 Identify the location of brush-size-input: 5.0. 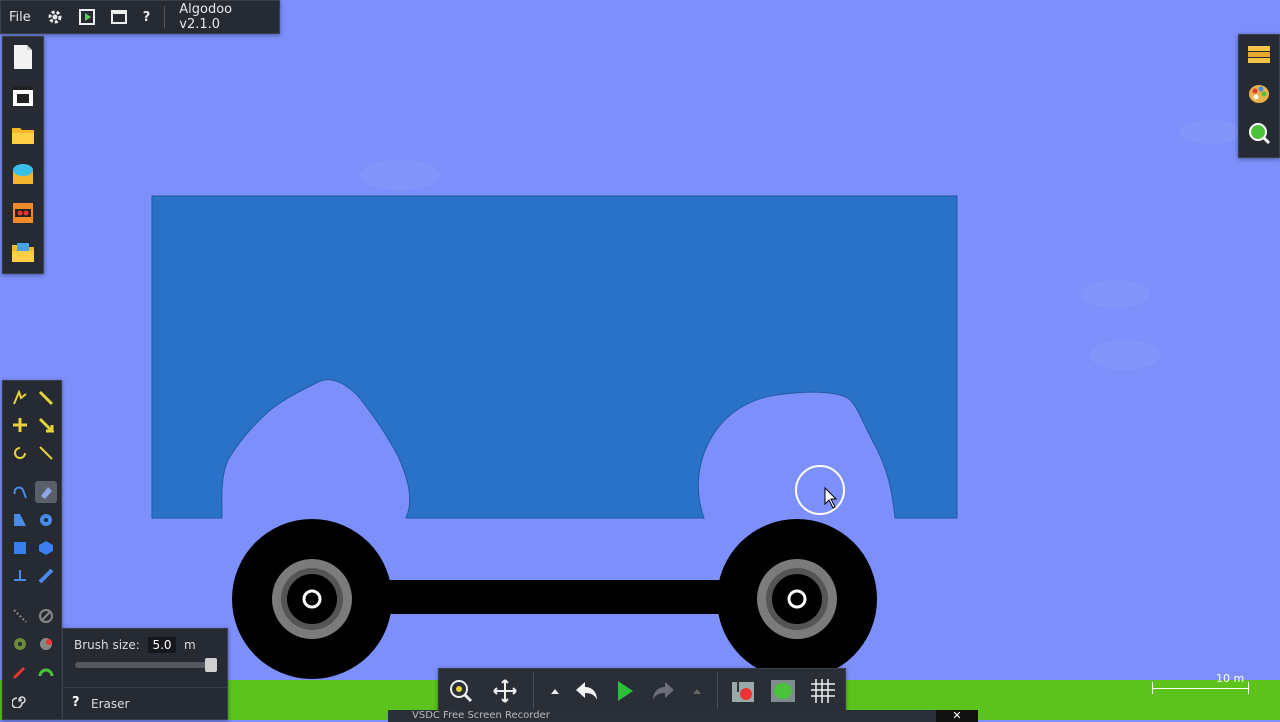
(162, 645).